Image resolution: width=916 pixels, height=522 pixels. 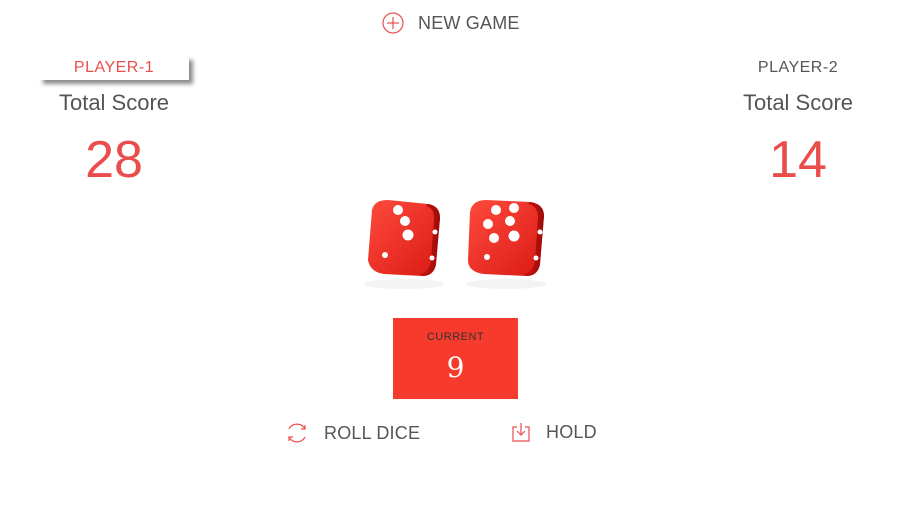 I want to click on current-label: CURRENT, so click(x=455, y=337).